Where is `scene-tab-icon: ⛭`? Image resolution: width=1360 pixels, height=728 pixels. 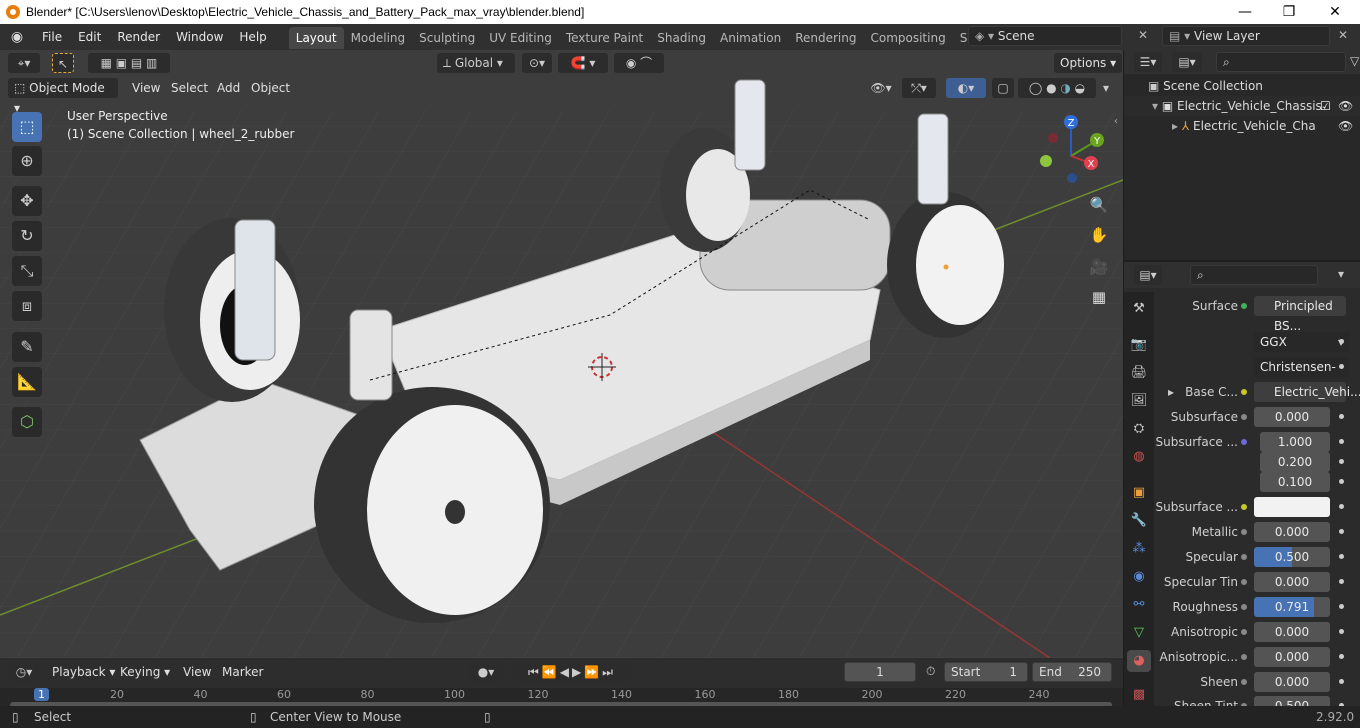 scene-tab-icon: ⛭ is located at coordinates (1139, 429).